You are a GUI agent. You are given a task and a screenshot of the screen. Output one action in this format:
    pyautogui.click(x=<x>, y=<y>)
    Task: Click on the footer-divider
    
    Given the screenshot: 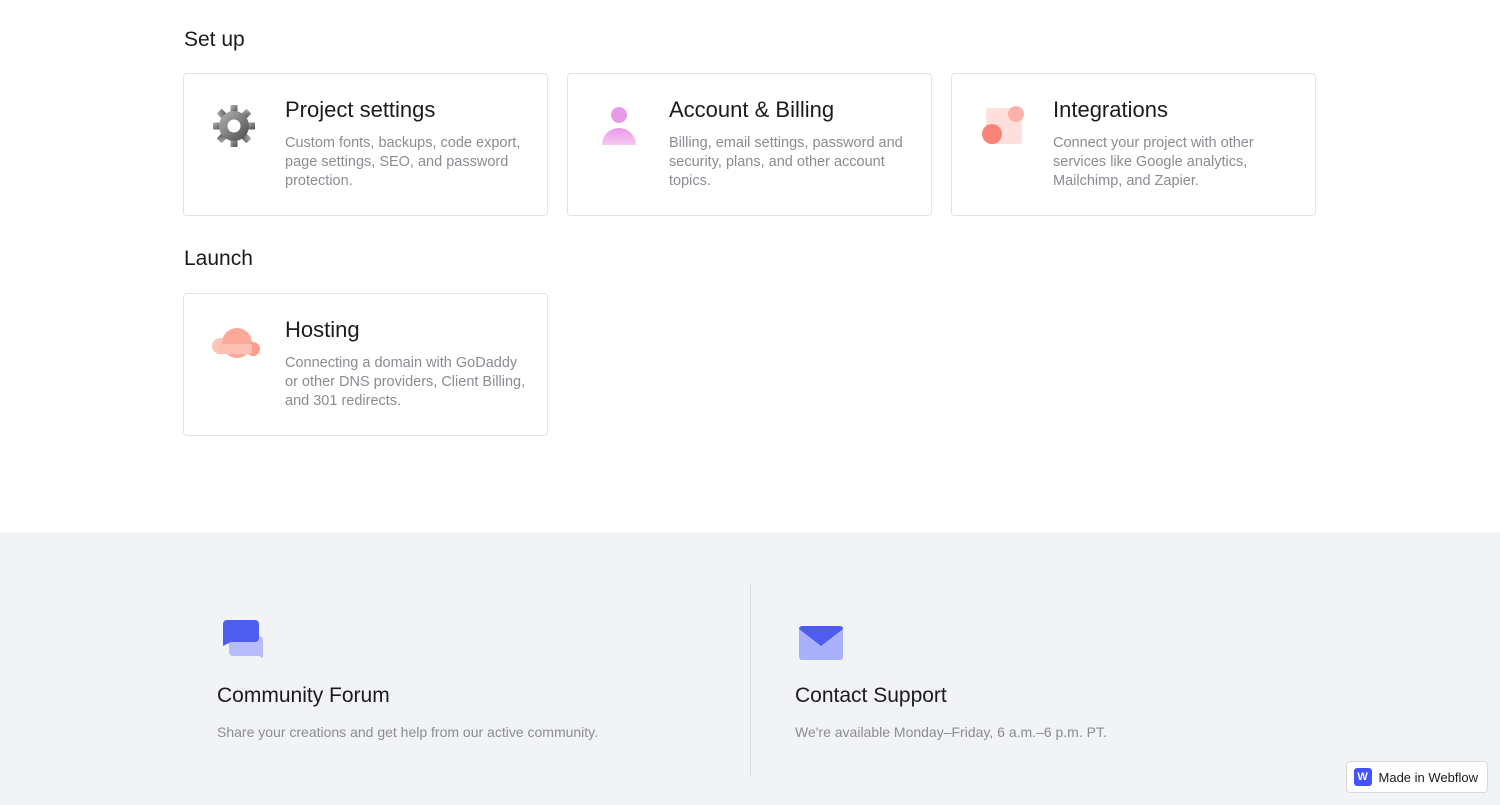 What is the action you would take?
    pyautogui.click(x=750, y=680)
    